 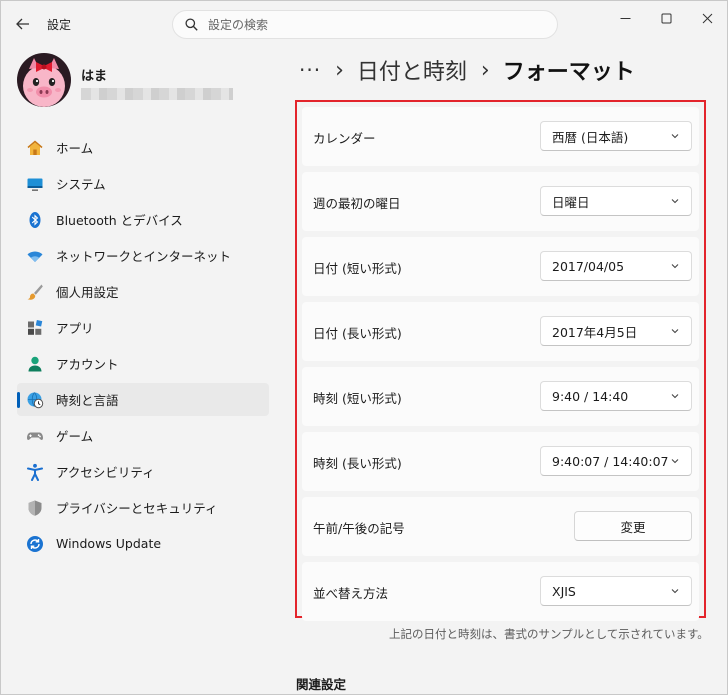 I want to click on first-day-of-week-dropdown: 日曜日, so click(x=616, y=201).